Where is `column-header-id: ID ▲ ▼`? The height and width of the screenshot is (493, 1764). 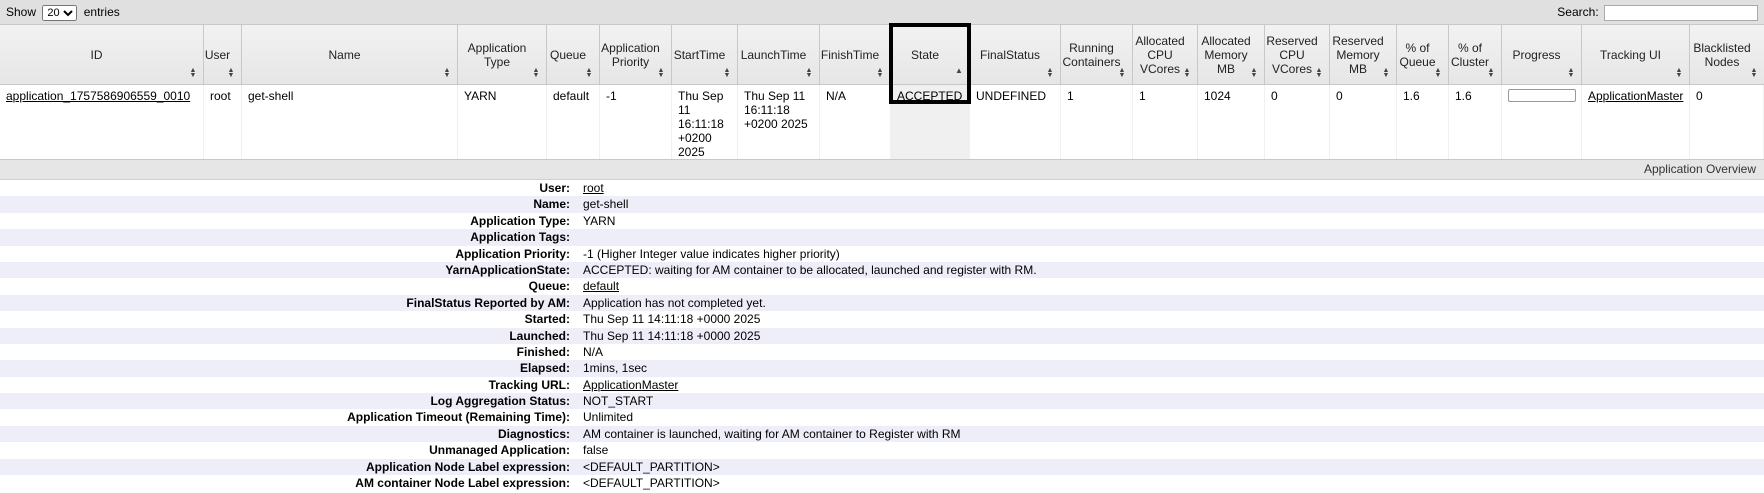
column-header-id: ID ▲ ▼ is located at coordinates (102, 54).